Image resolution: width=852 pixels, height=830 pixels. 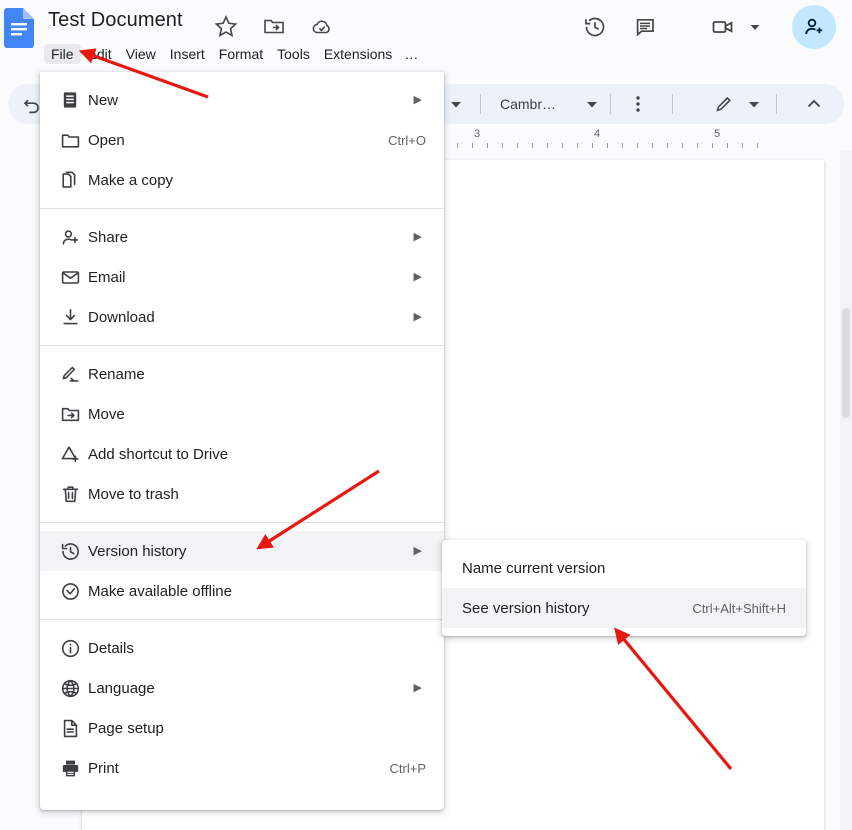 I want to click on menu-item-label: Open, so click(x=106, y=140).